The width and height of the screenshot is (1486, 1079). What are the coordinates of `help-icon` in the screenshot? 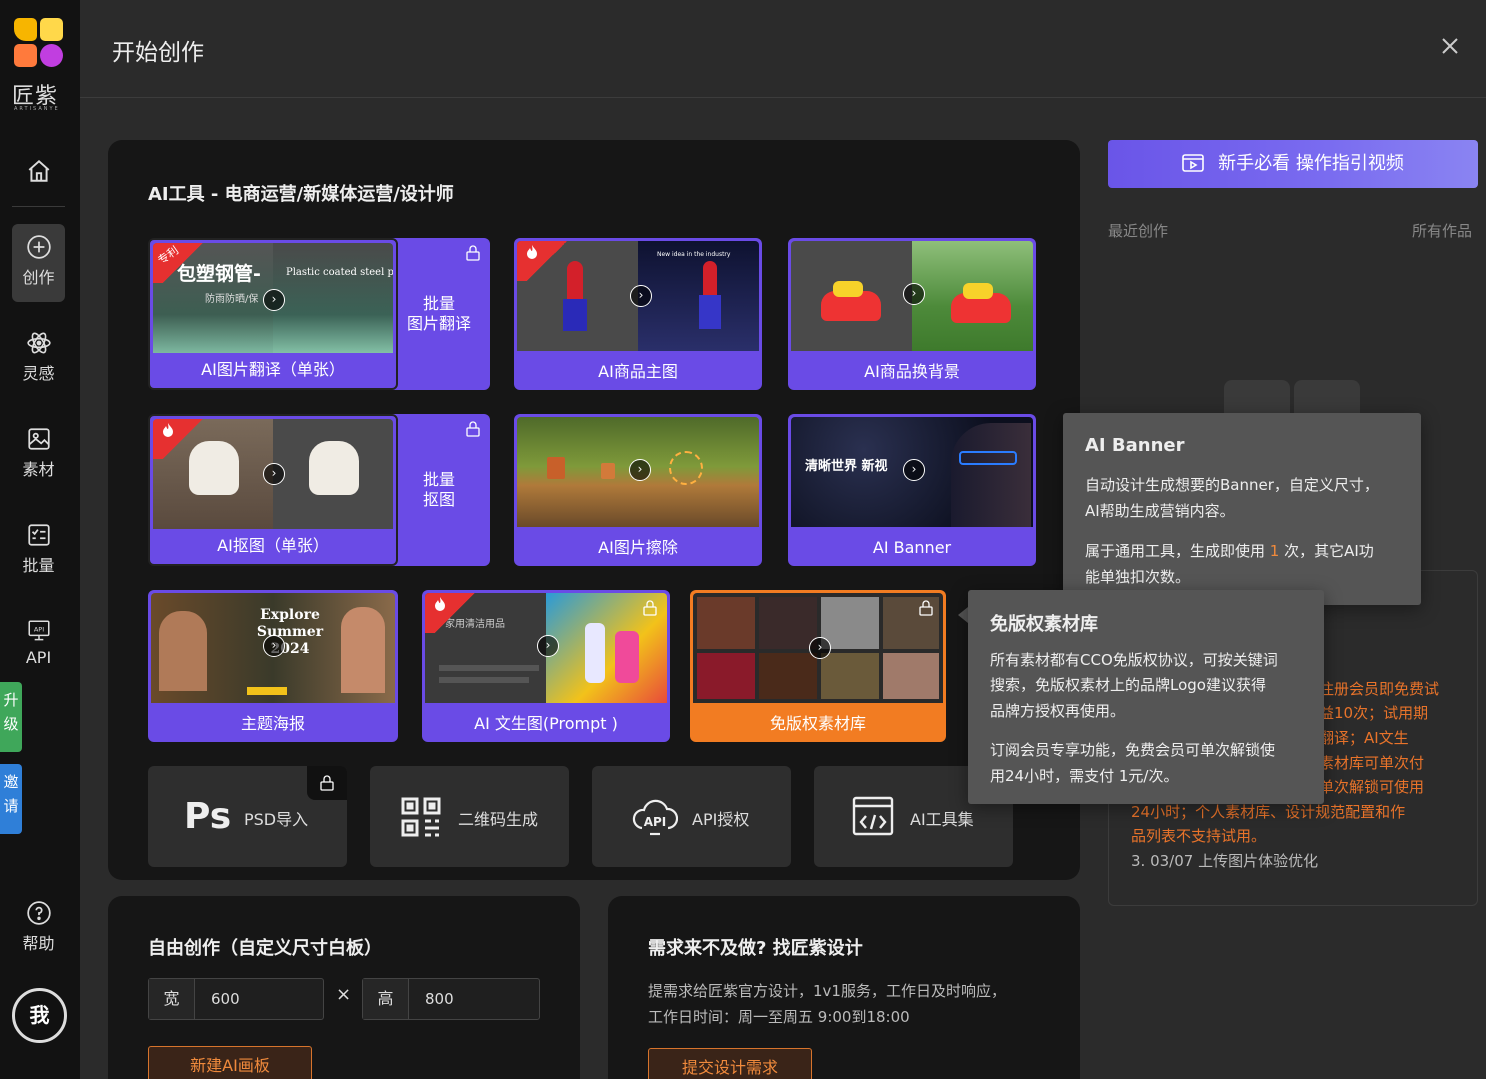 It's located at (38, 913).